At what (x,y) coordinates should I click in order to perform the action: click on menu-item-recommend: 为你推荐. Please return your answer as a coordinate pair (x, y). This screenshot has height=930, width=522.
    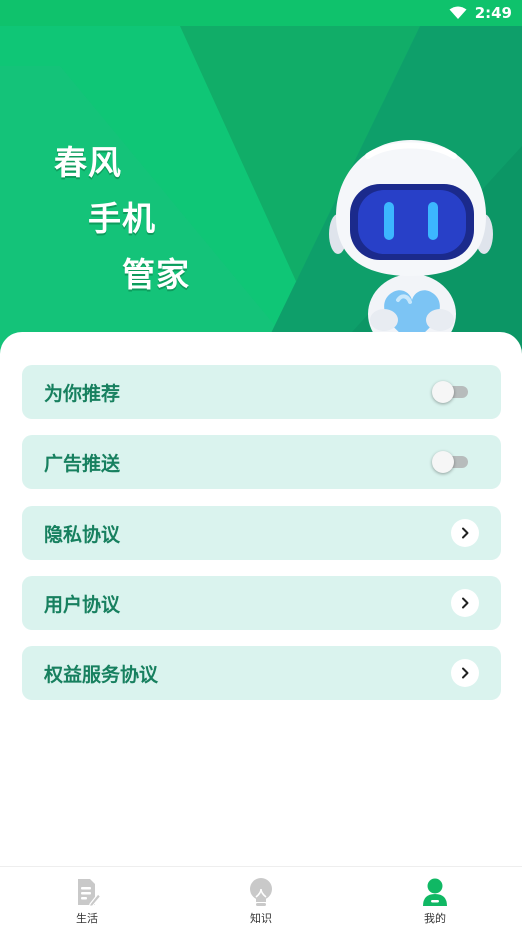
    Looking at the image, I should click on (261, 392).